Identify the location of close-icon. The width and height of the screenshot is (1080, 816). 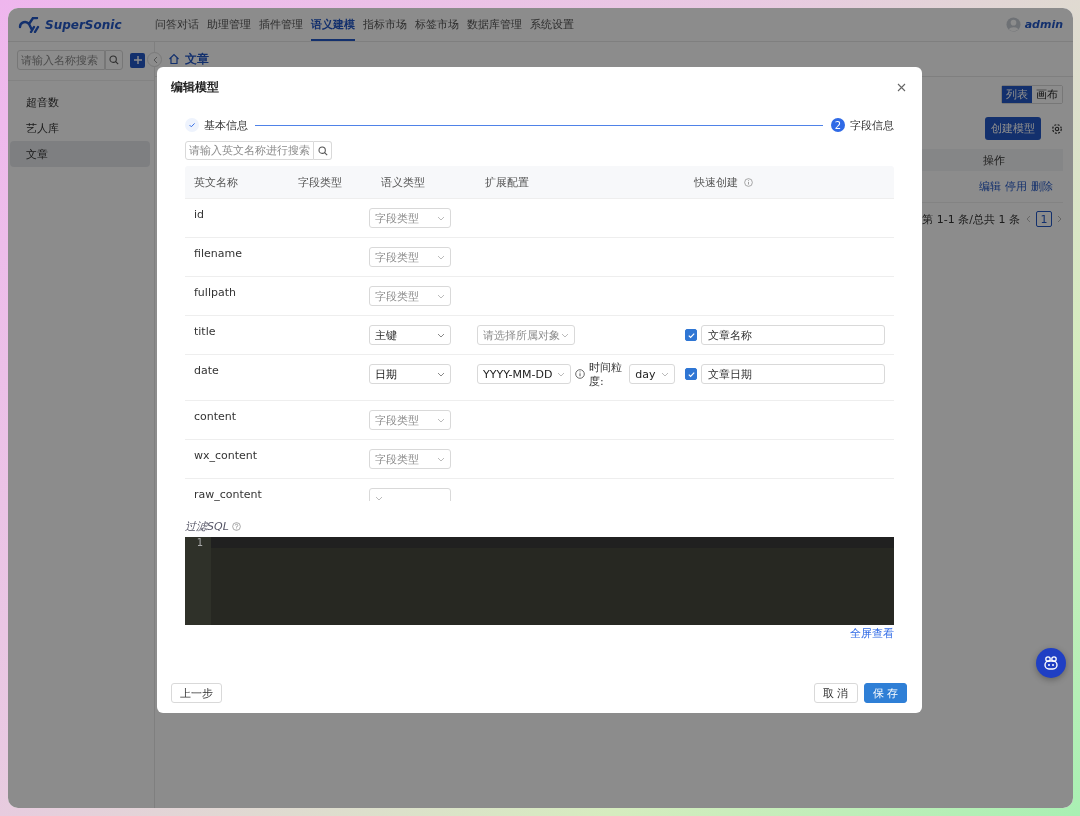
(901, 87).